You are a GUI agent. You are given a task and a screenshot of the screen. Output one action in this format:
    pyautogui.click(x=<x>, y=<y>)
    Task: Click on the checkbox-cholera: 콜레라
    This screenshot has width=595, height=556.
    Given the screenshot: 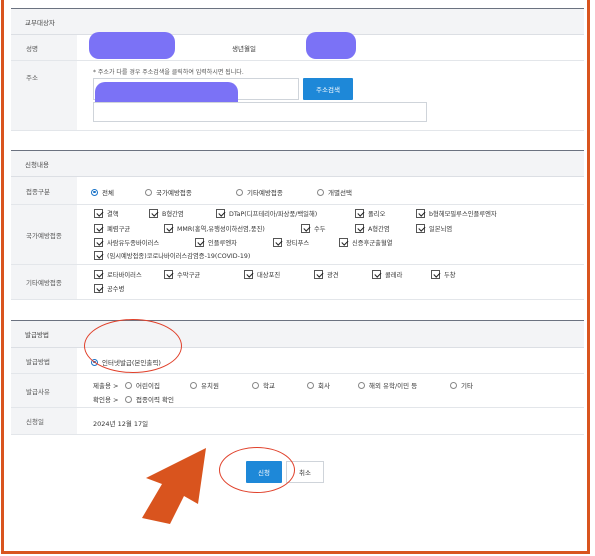 What is the action you would take?
    pyautogui.click(x=387, y=274)
    